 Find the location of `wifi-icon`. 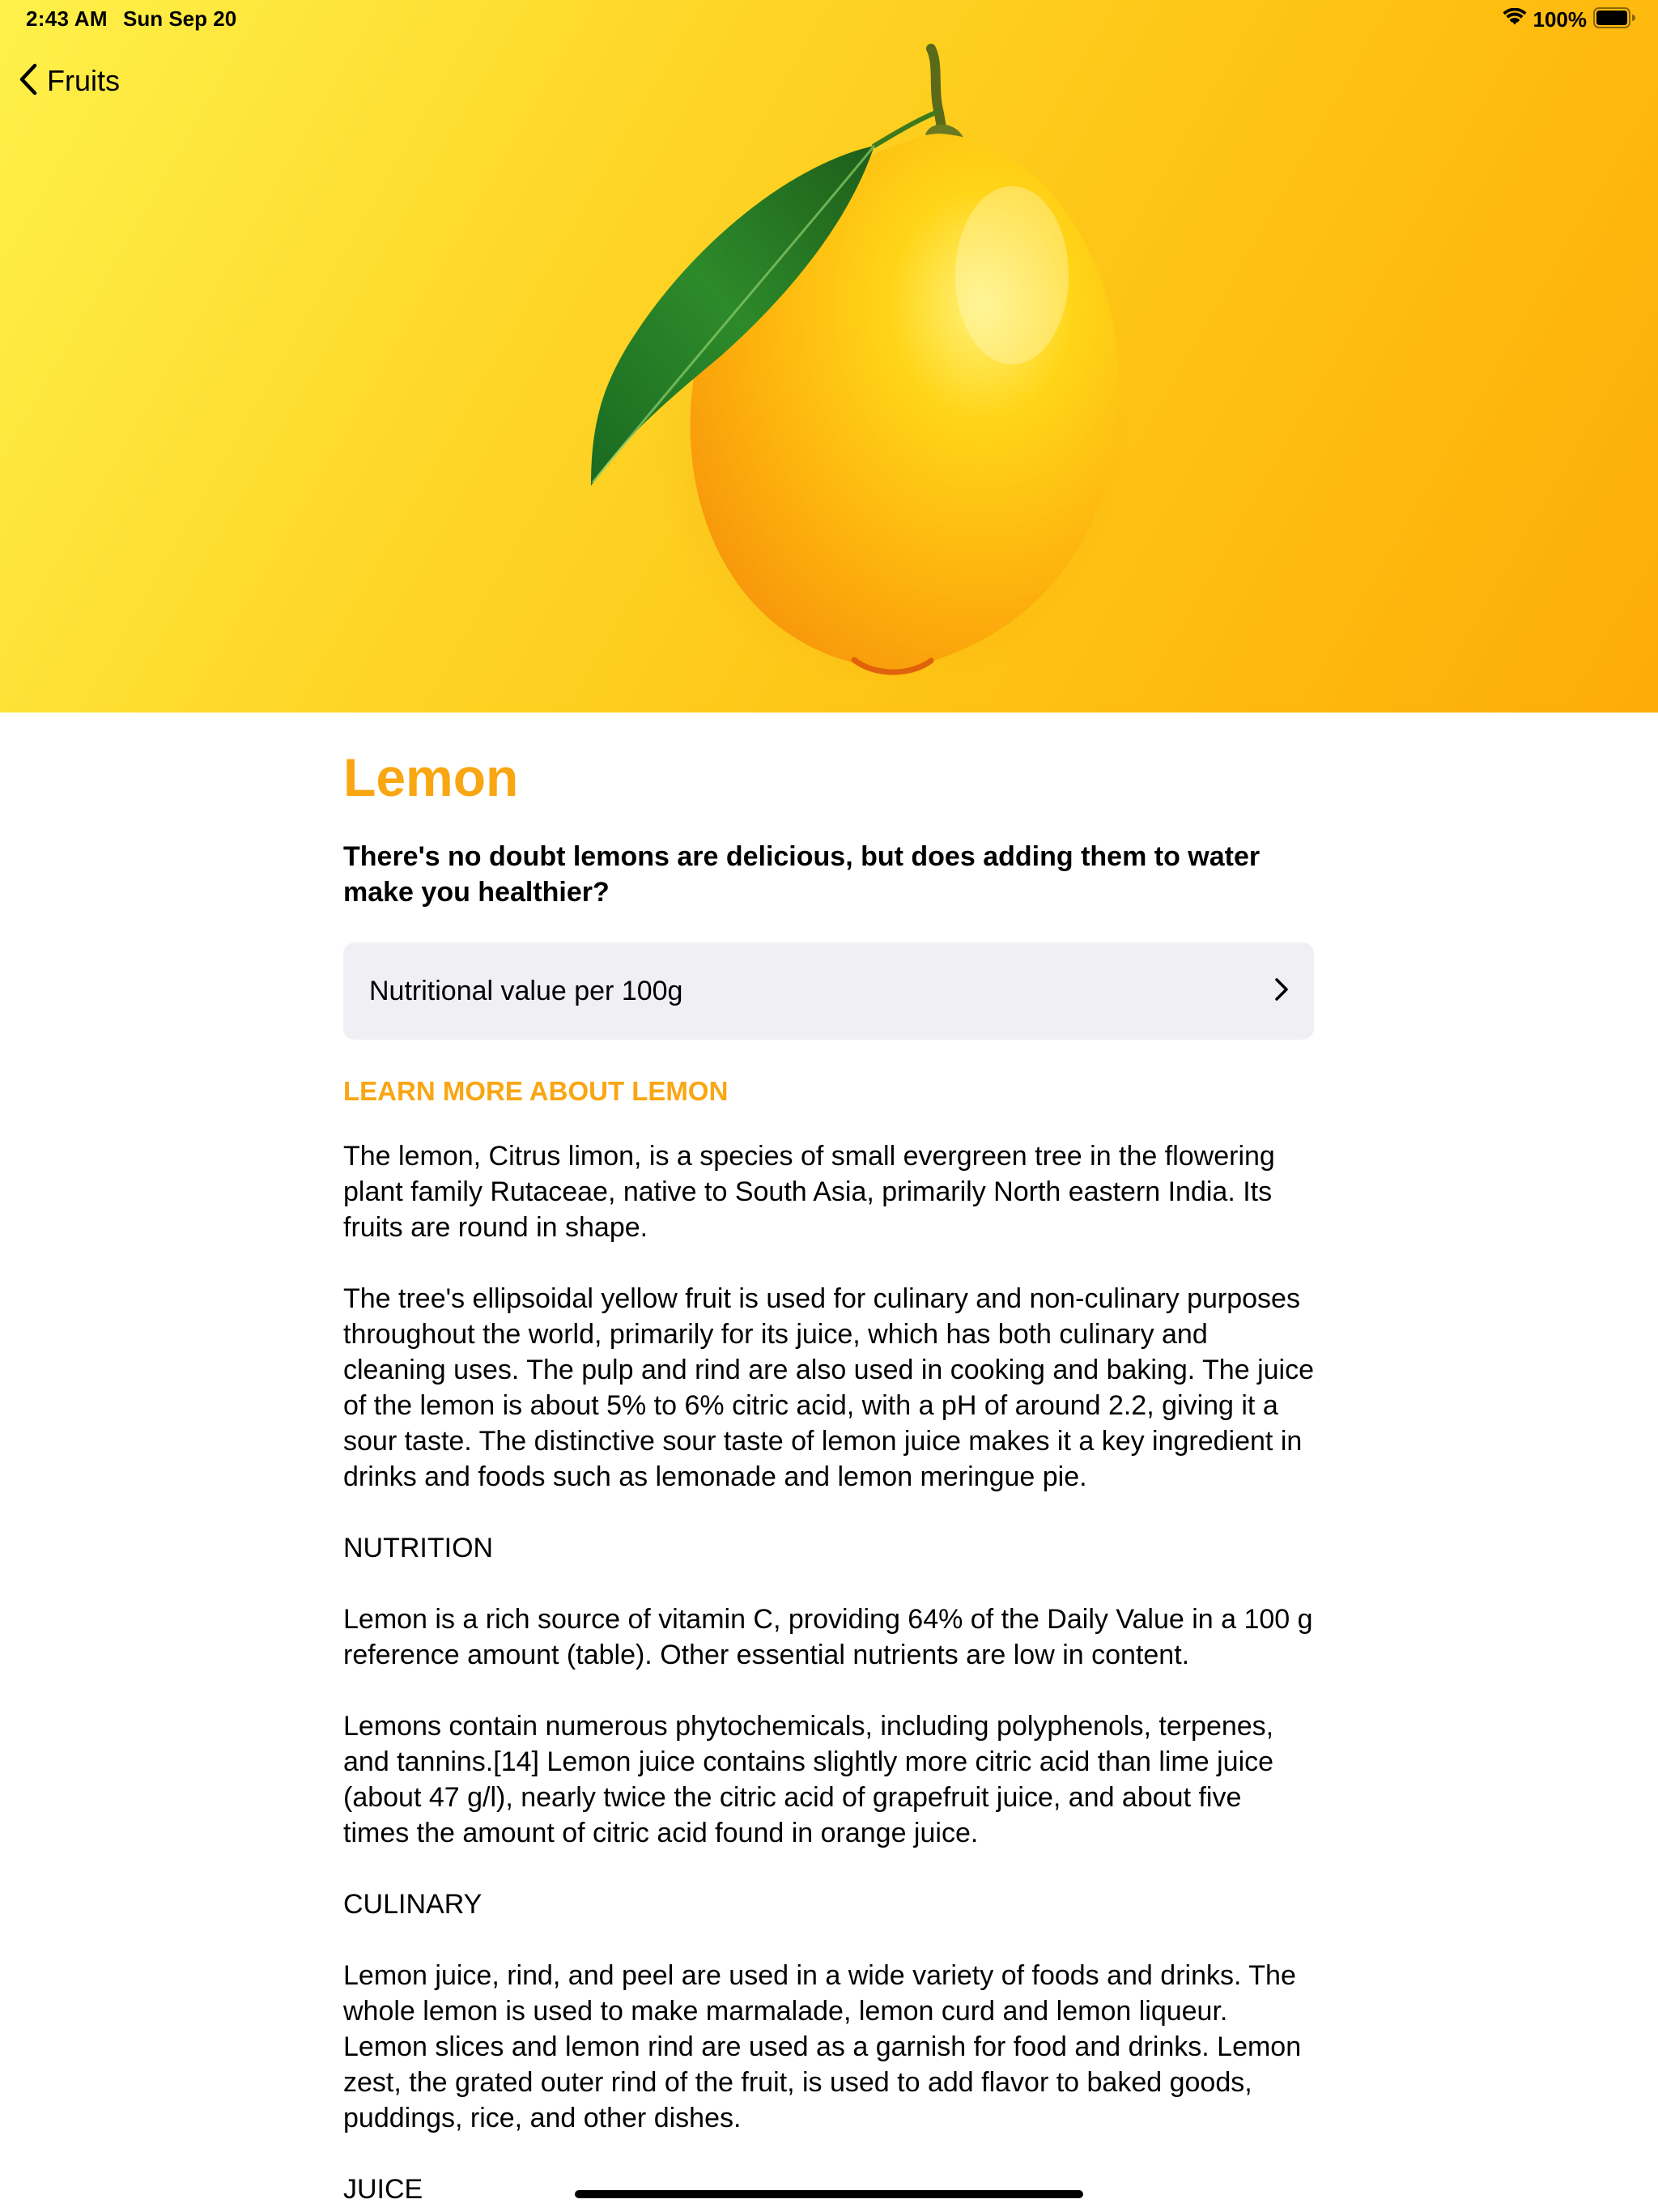

wifi-icon is located at coordinates (1515, 19).